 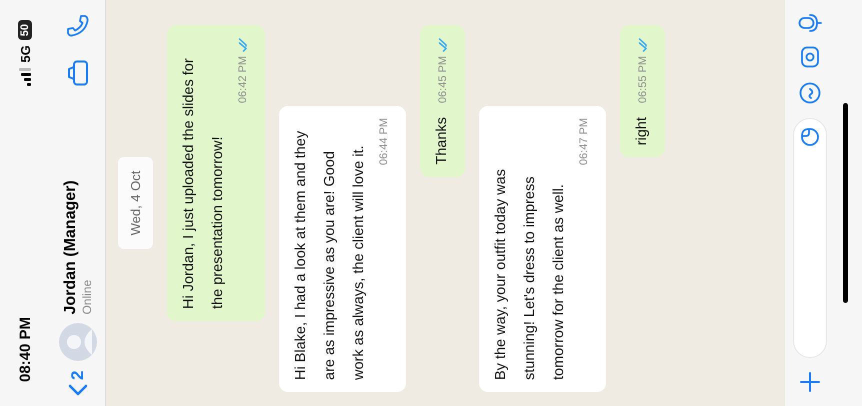 What do you see at coordinates (442, 141) in the screenshot?
I see `message-text: Thanks` at bounding box center [442, 141].